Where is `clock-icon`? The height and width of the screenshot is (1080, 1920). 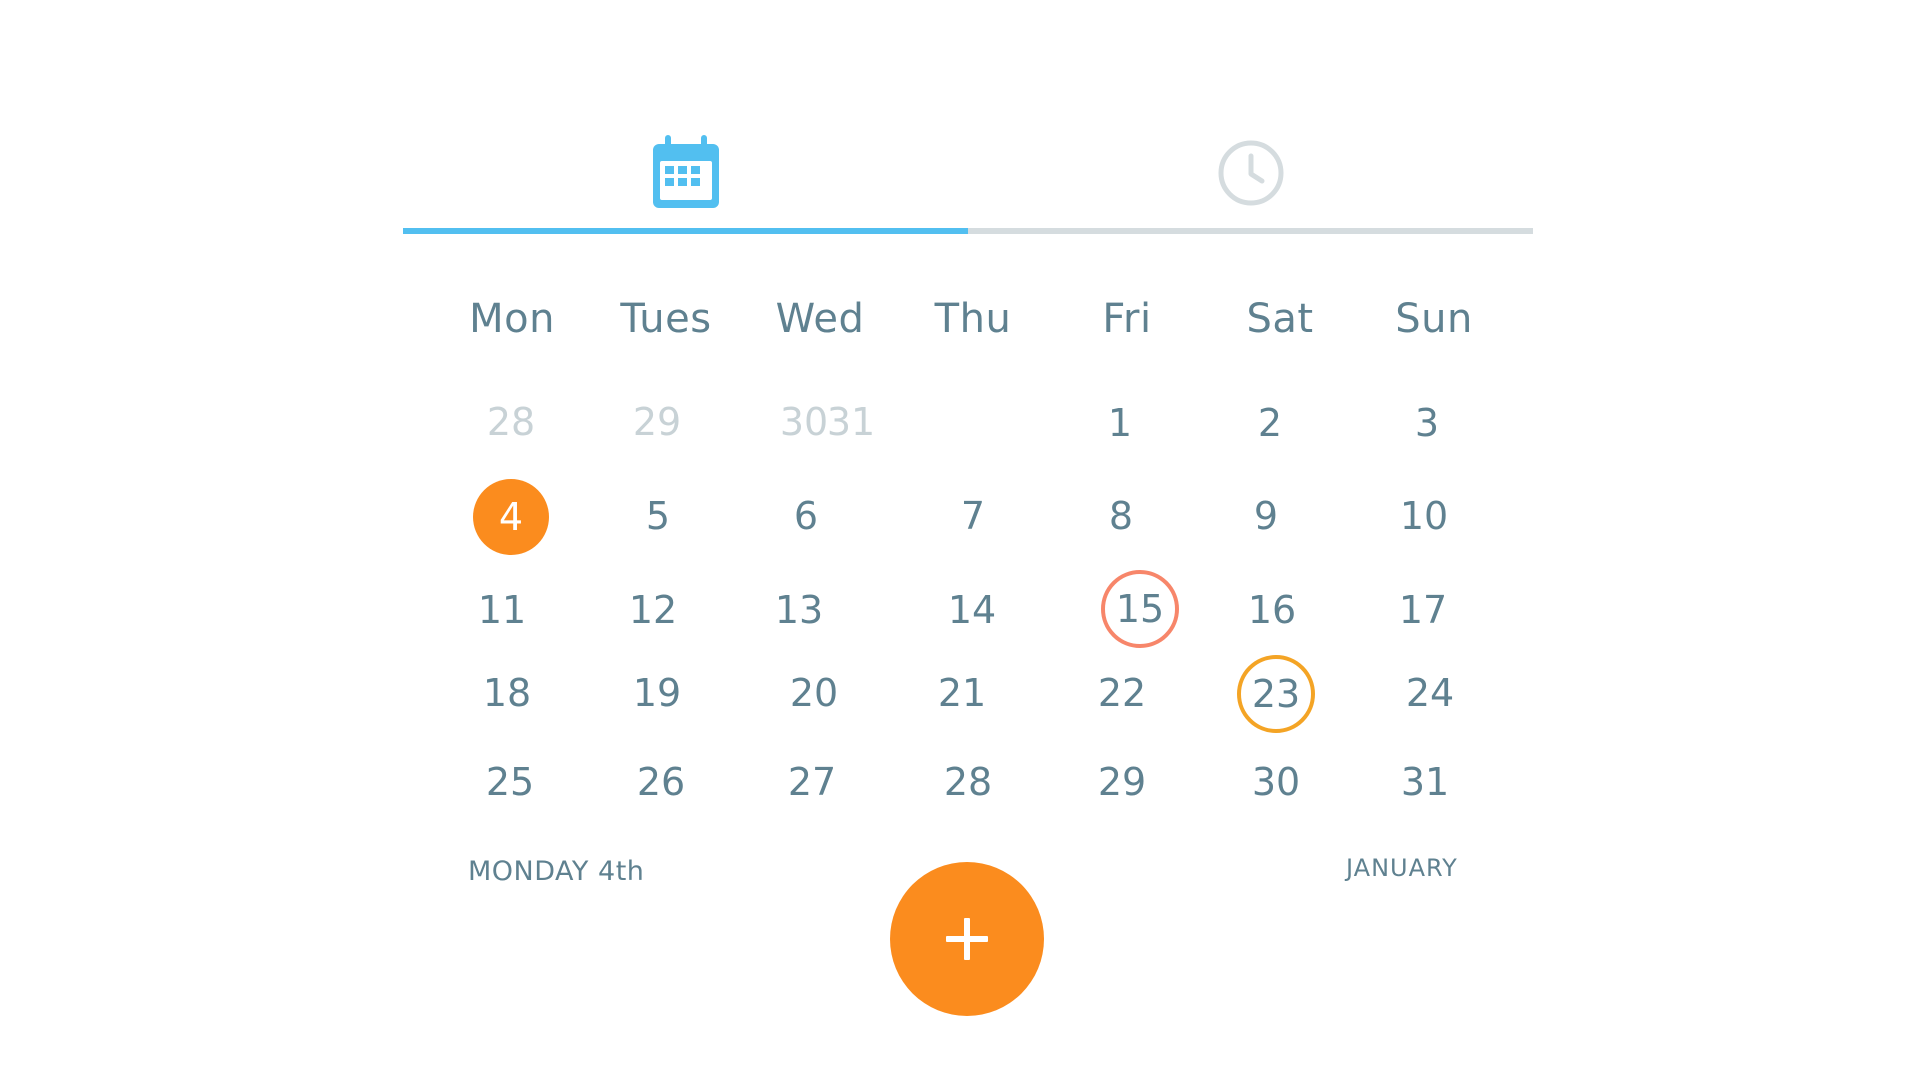
clock-icon is located at coordinates (1250, 173).